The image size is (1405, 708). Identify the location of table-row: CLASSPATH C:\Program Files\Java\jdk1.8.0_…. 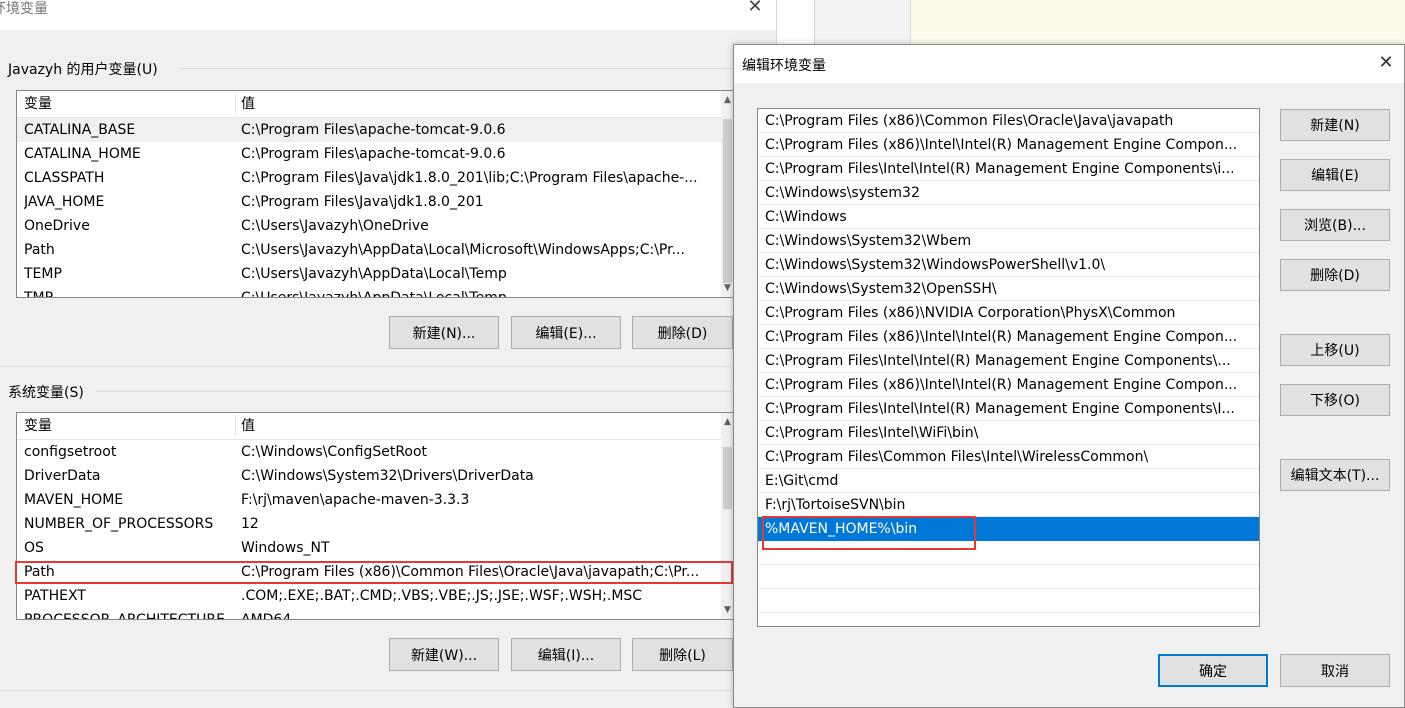
(375, 178).